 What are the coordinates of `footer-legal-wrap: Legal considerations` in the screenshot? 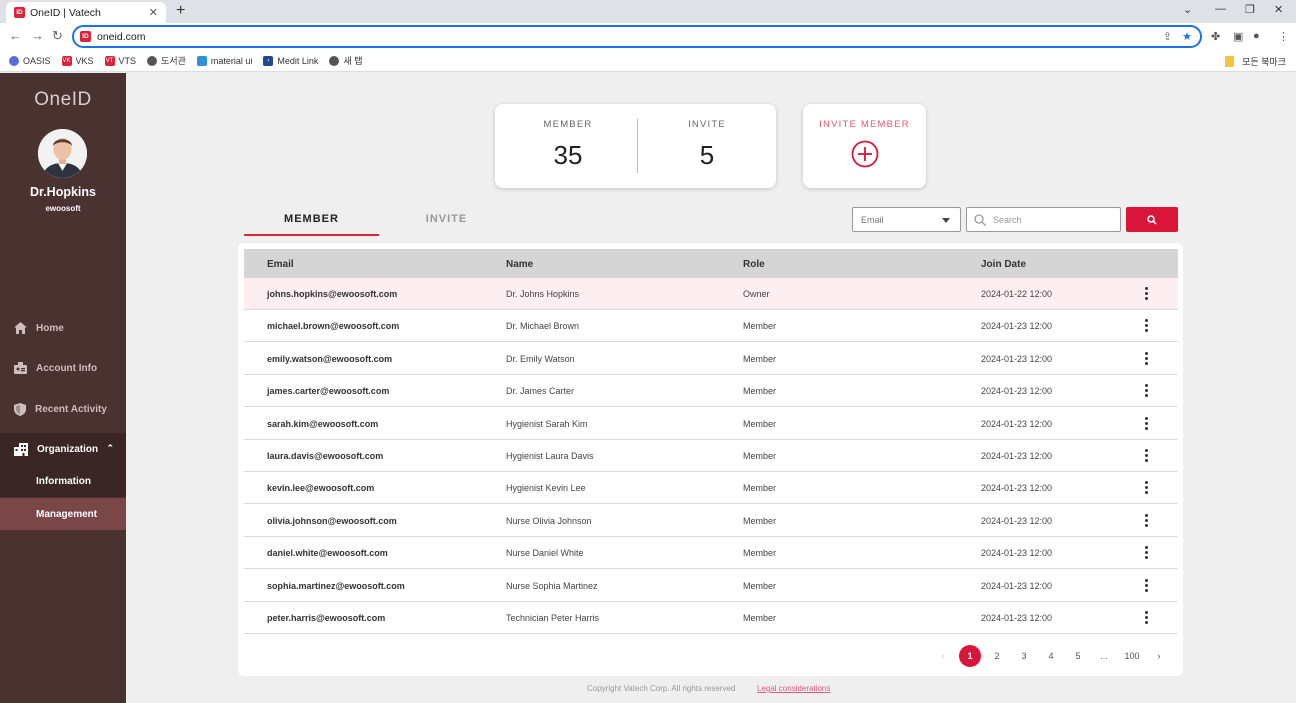 It's located at (793, 688).